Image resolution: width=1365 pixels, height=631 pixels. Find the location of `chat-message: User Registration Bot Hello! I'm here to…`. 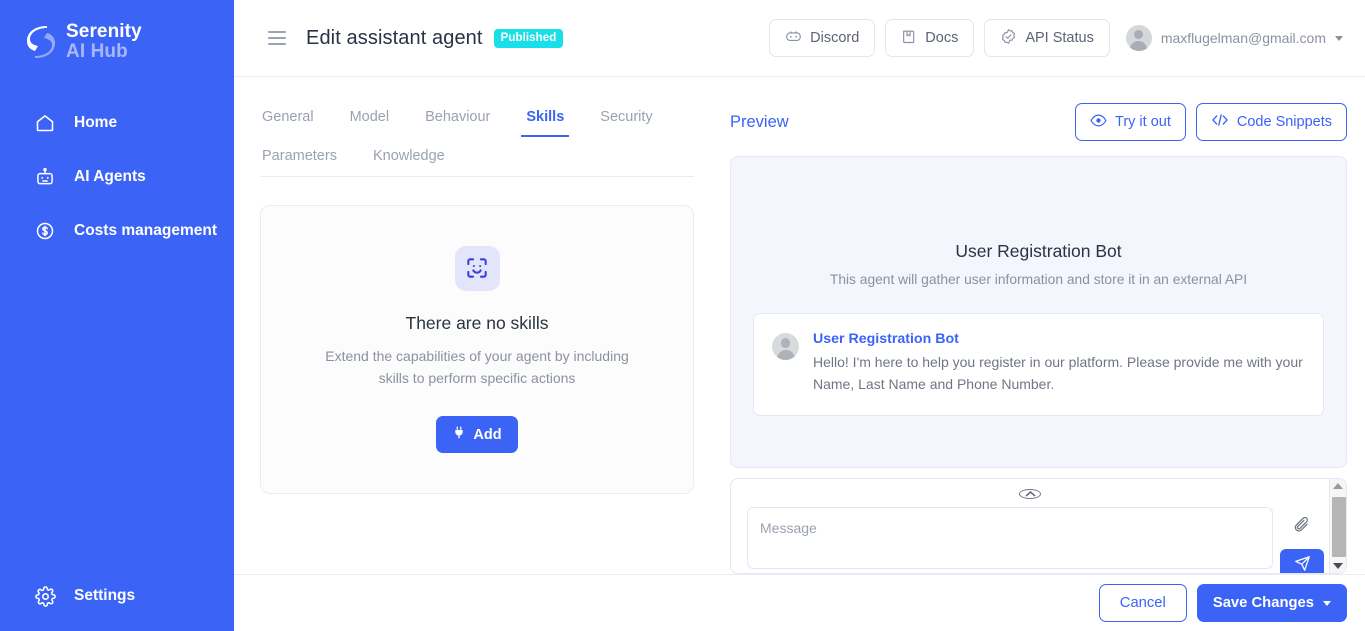

chat-message: User Registration Bot Hello! I'm here to… is located at coordinates (1038, 364).